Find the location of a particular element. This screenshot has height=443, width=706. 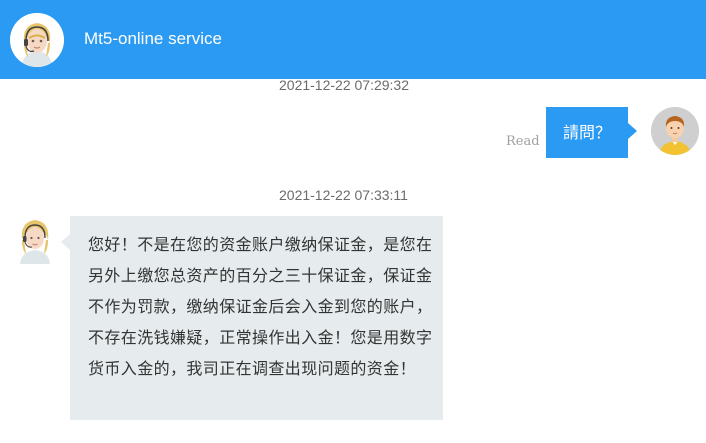

user-avatar-icon is located at coordinates (675, 131).